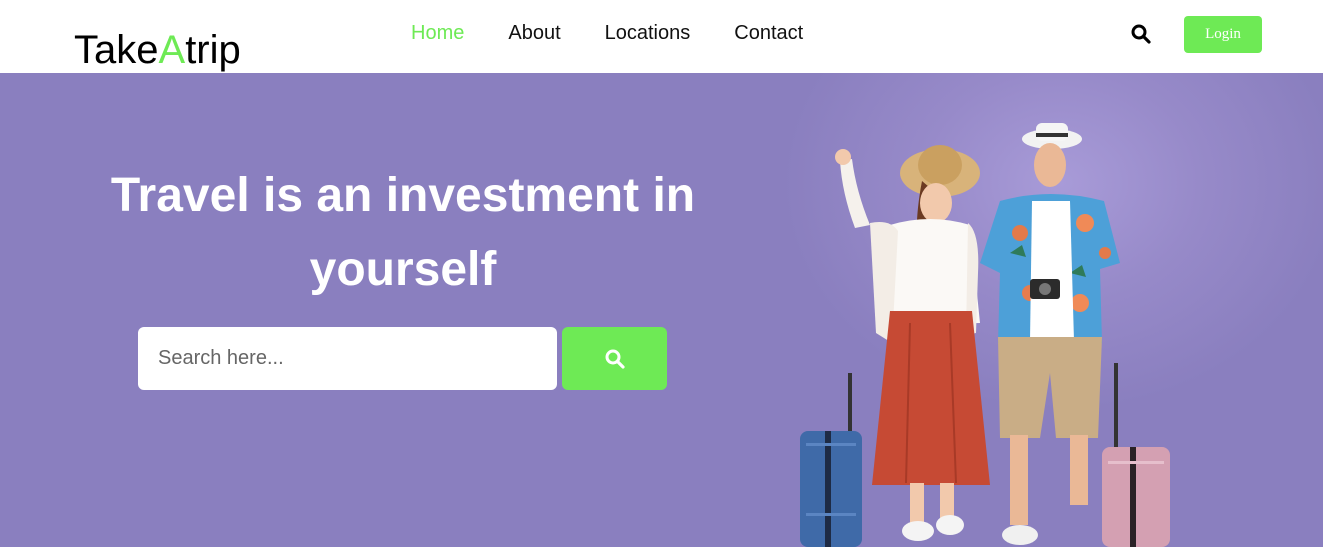  What do you see at coordinates (403, 269) in the screenshot?
I see `hero-headline-line2: yourself` at bounding box center [403, 269].